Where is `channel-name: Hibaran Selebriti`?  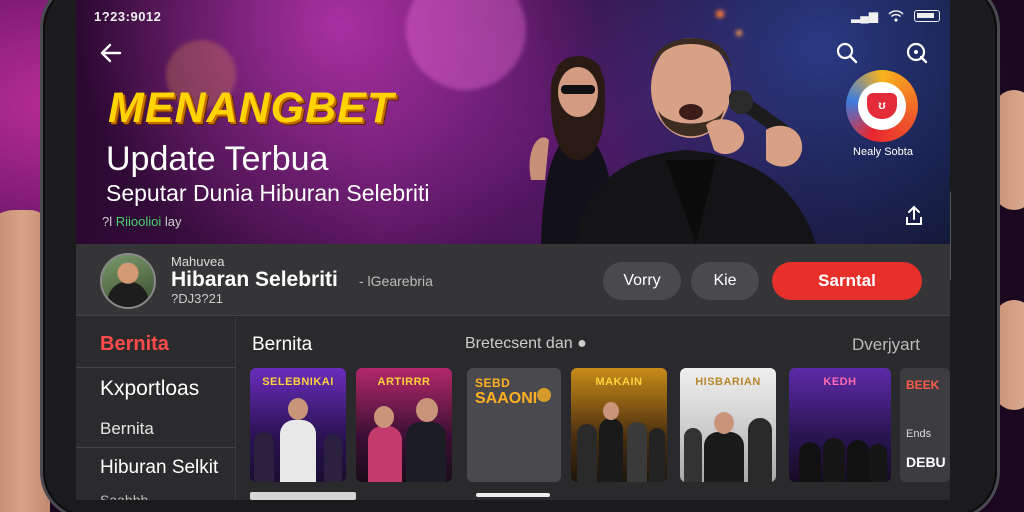 channel-name: Hibaran Selebriti is located at coordinates (254, 280).